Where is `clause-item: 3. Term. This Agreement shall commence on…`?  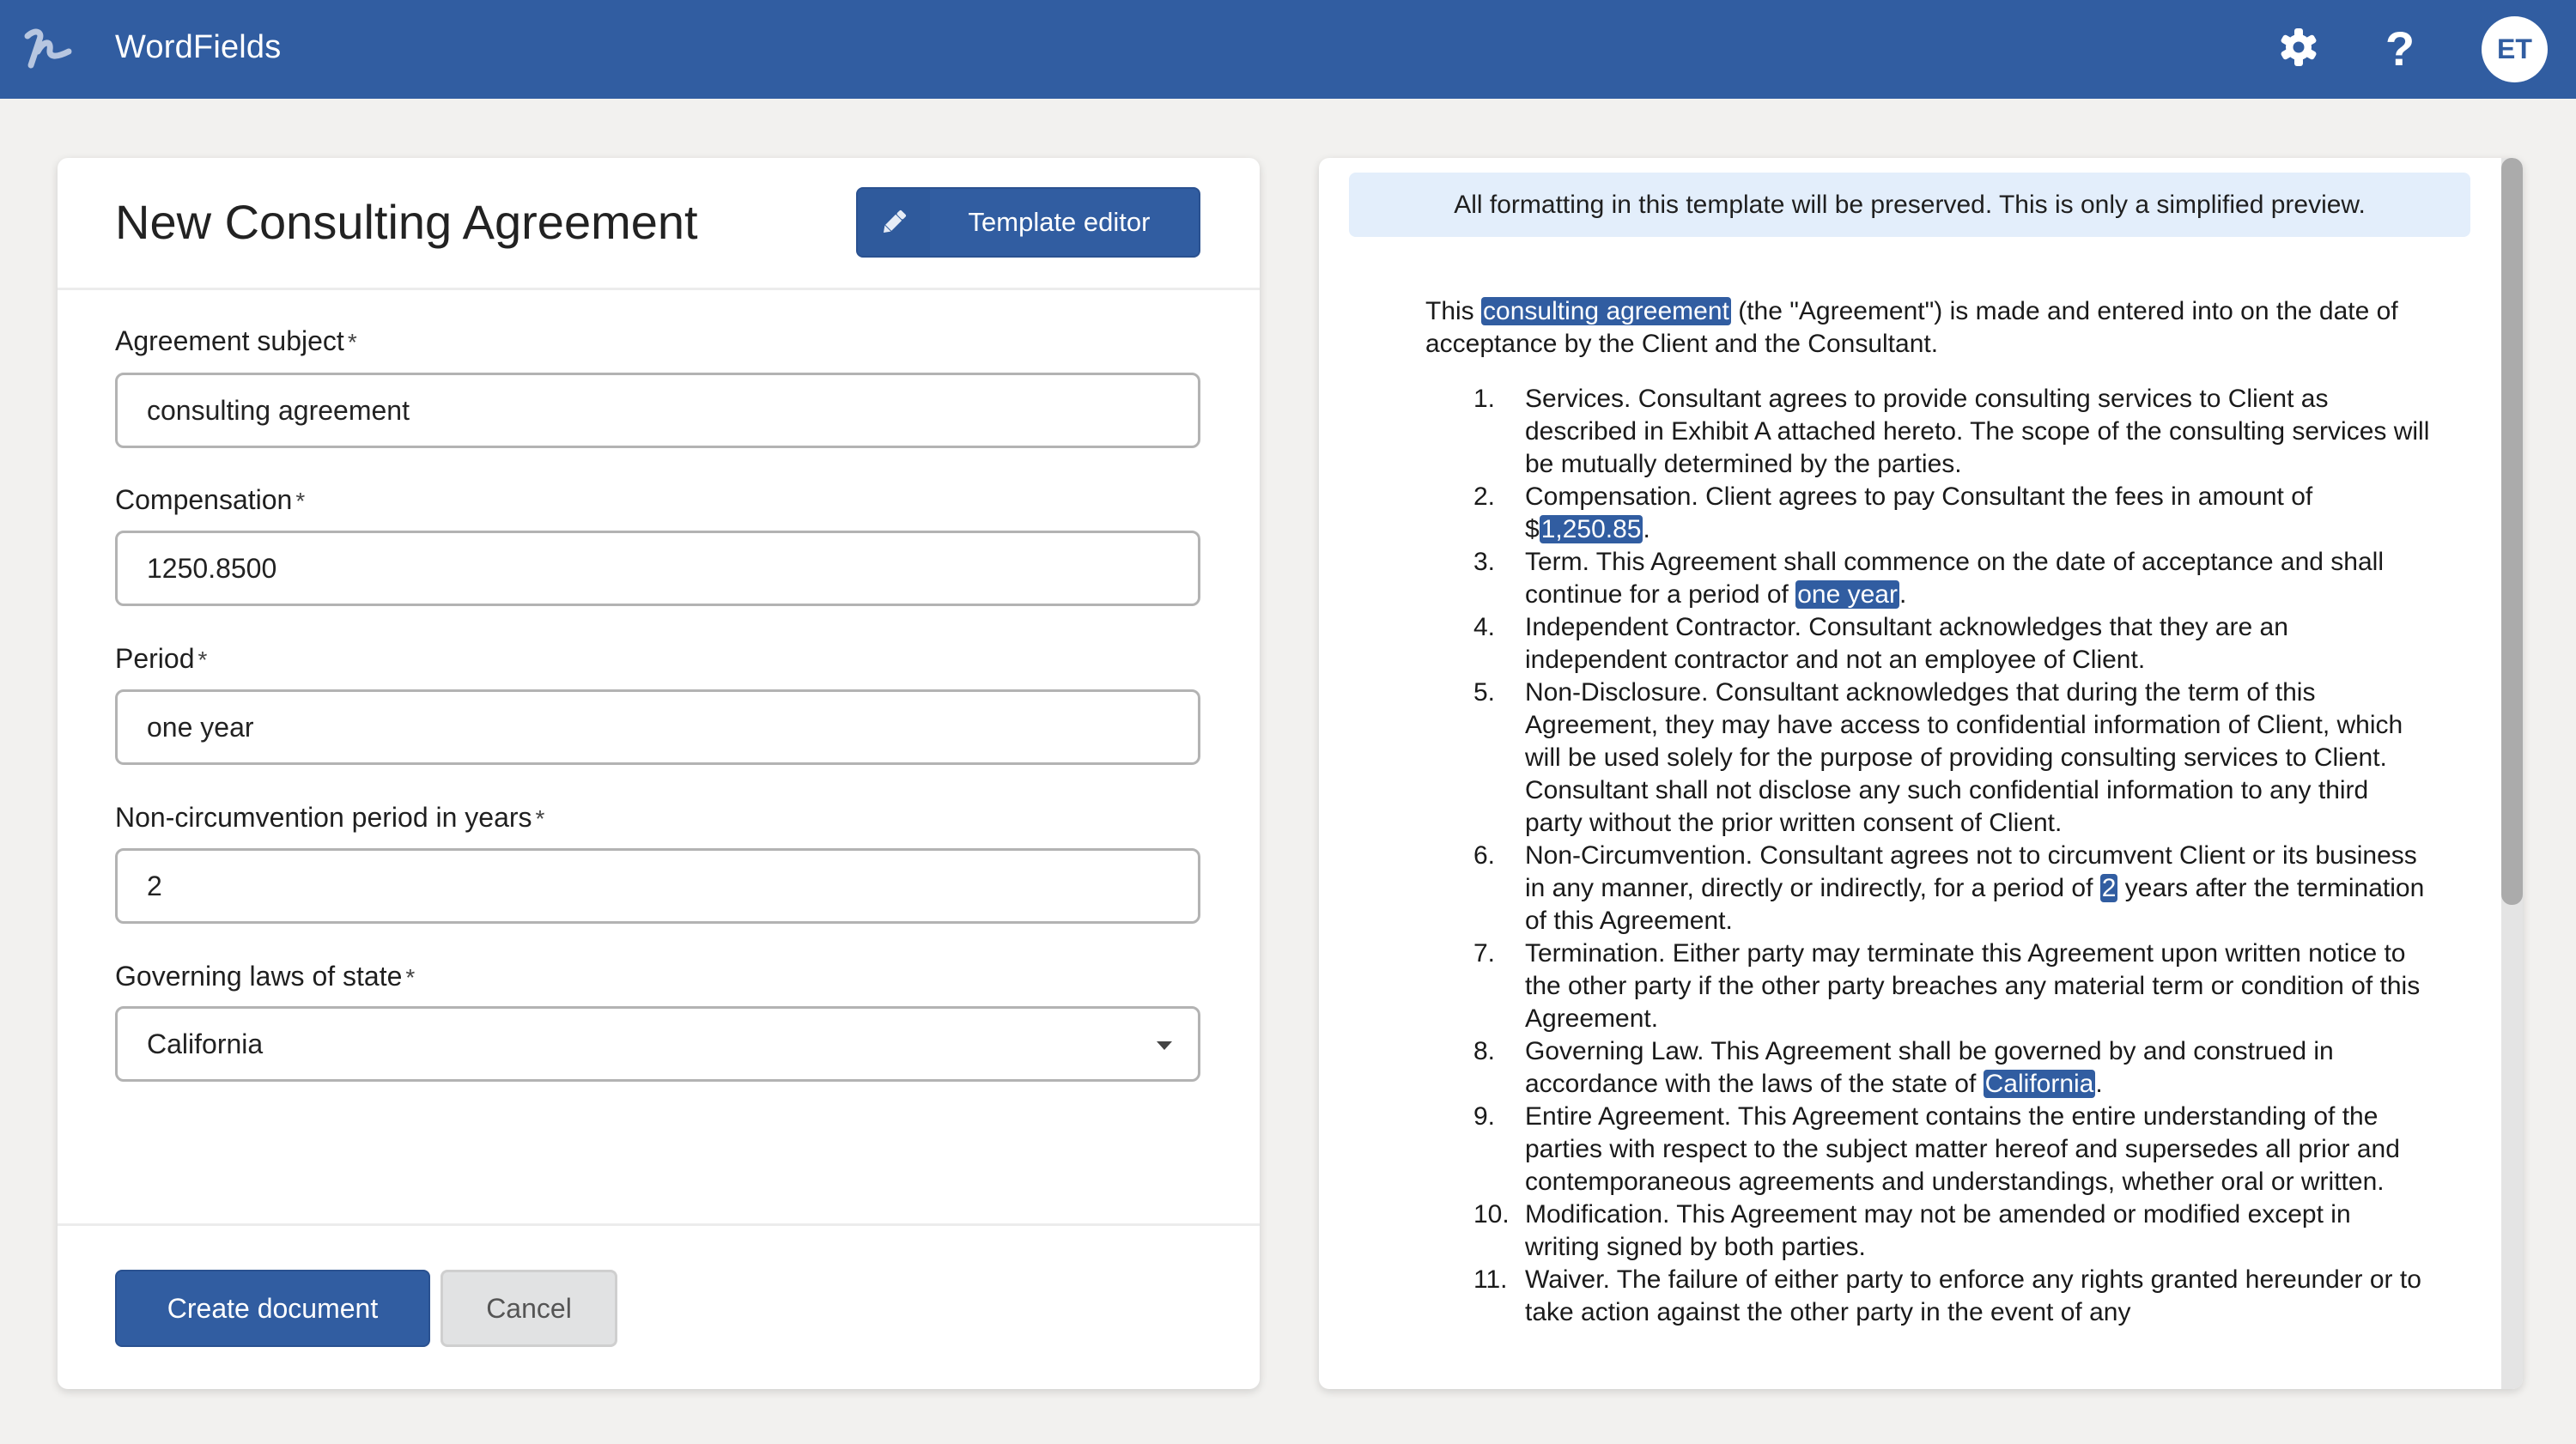
clause-item: 3. Term. This Agreement shall commence on… is located at coordinates (1929, 579).